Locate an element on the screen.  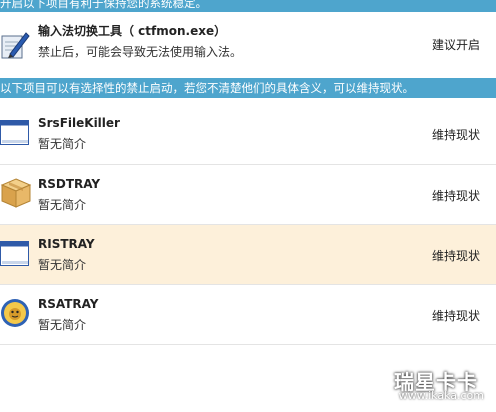
startup-item-srsfilekiller: SrsFileKiller 暂无简介 维持现状 is located at coordinates (248, 134).